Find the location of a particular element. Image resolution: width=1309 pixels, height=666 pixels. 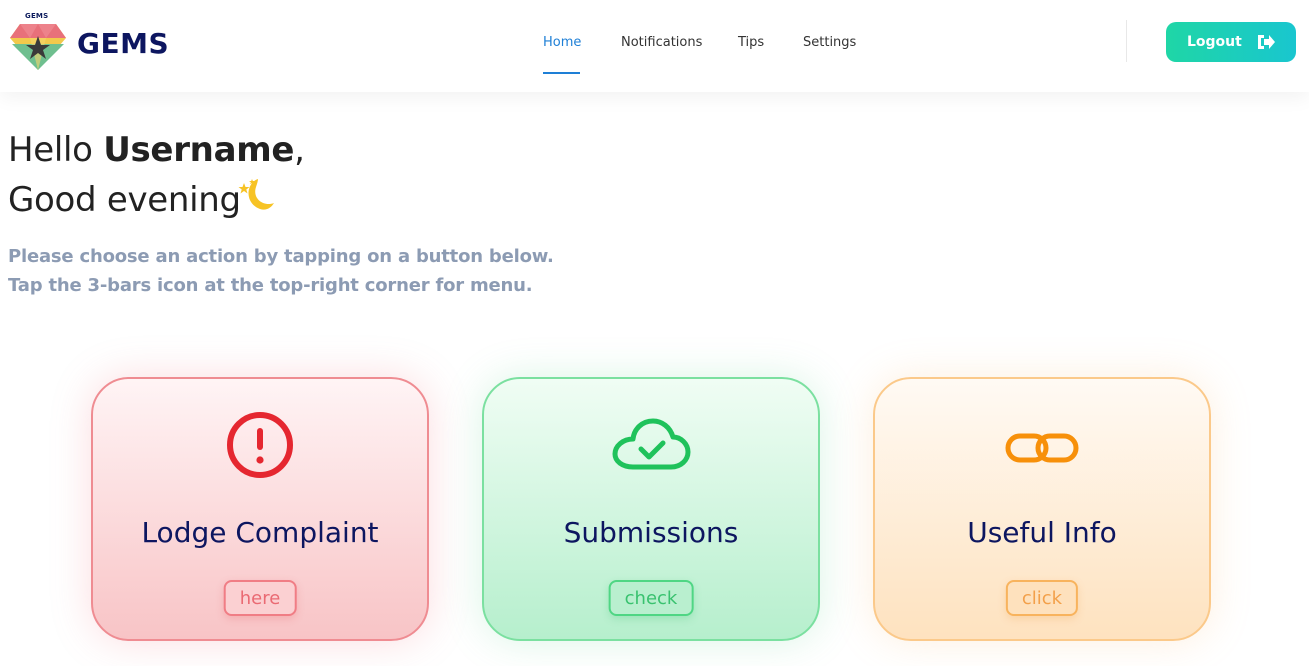

logo-tag: GEMS is located at coordinates (37, 16).